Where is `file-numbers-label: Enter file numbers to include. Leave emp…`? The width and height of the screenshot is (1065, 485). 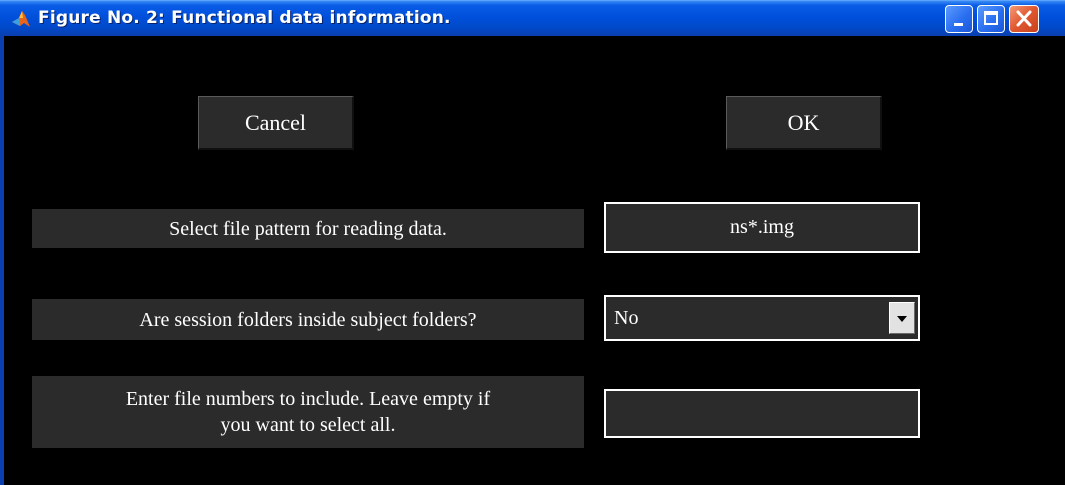 file-numbers-label: Enter file numbers to include. Leave emp… is located at coordinates (308, 412).